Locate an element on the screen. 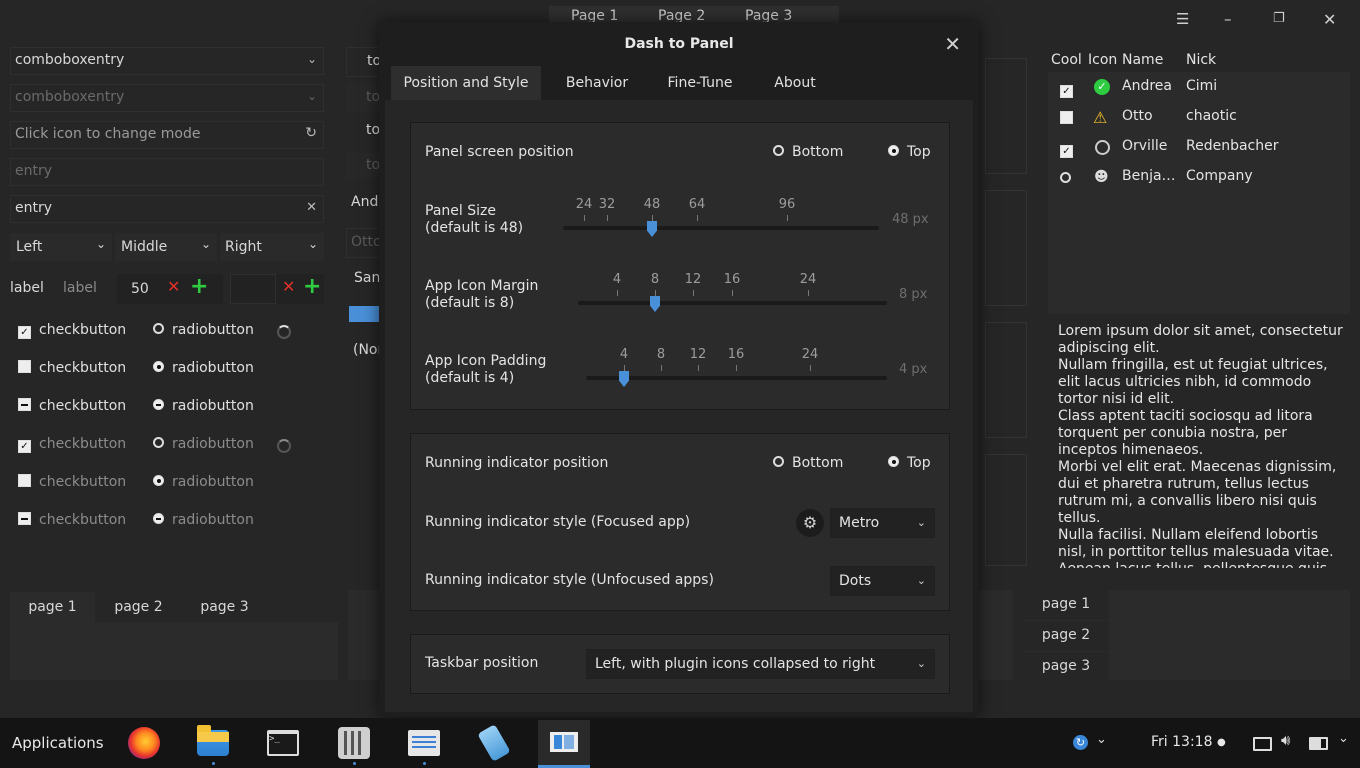  tab-position-and-style: Position and Style is located at coordinates (466, 83).